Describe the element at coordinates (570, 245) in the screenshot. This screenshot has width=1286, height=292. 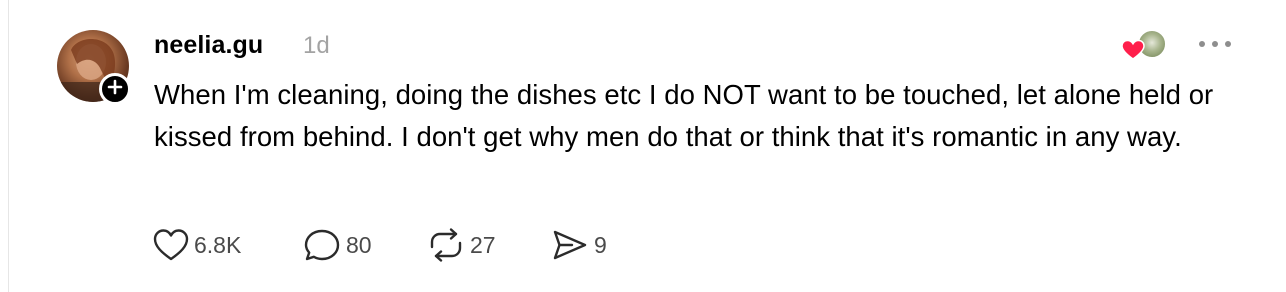
I see `send-icon` at that location.